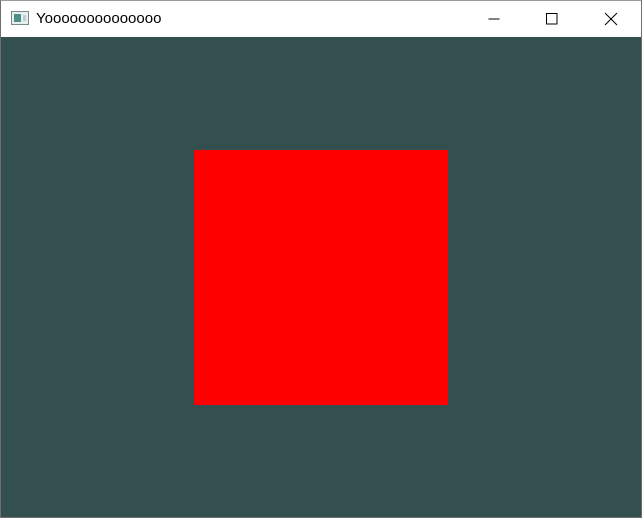  I want to click on app-icon-pane, so click(17, 18).